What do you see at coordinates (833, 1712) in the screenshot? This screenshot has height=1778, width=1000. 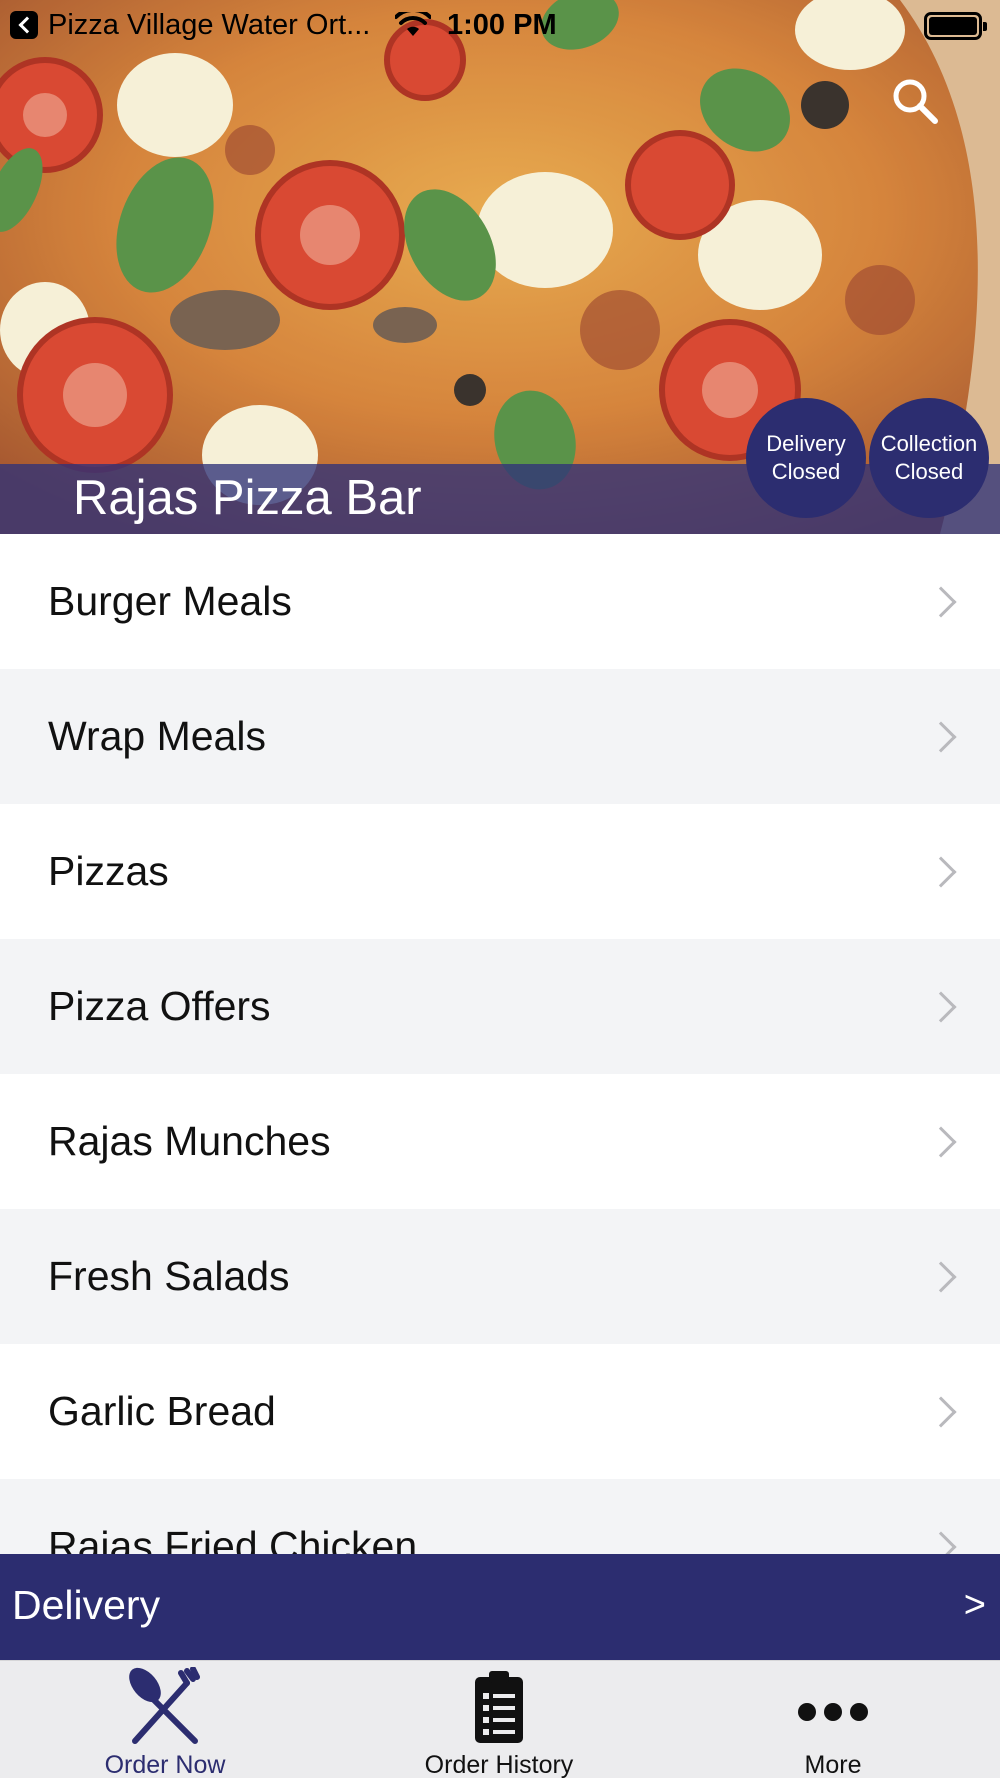 I see `more-dots-icon` at bounding box center [833, 1712].